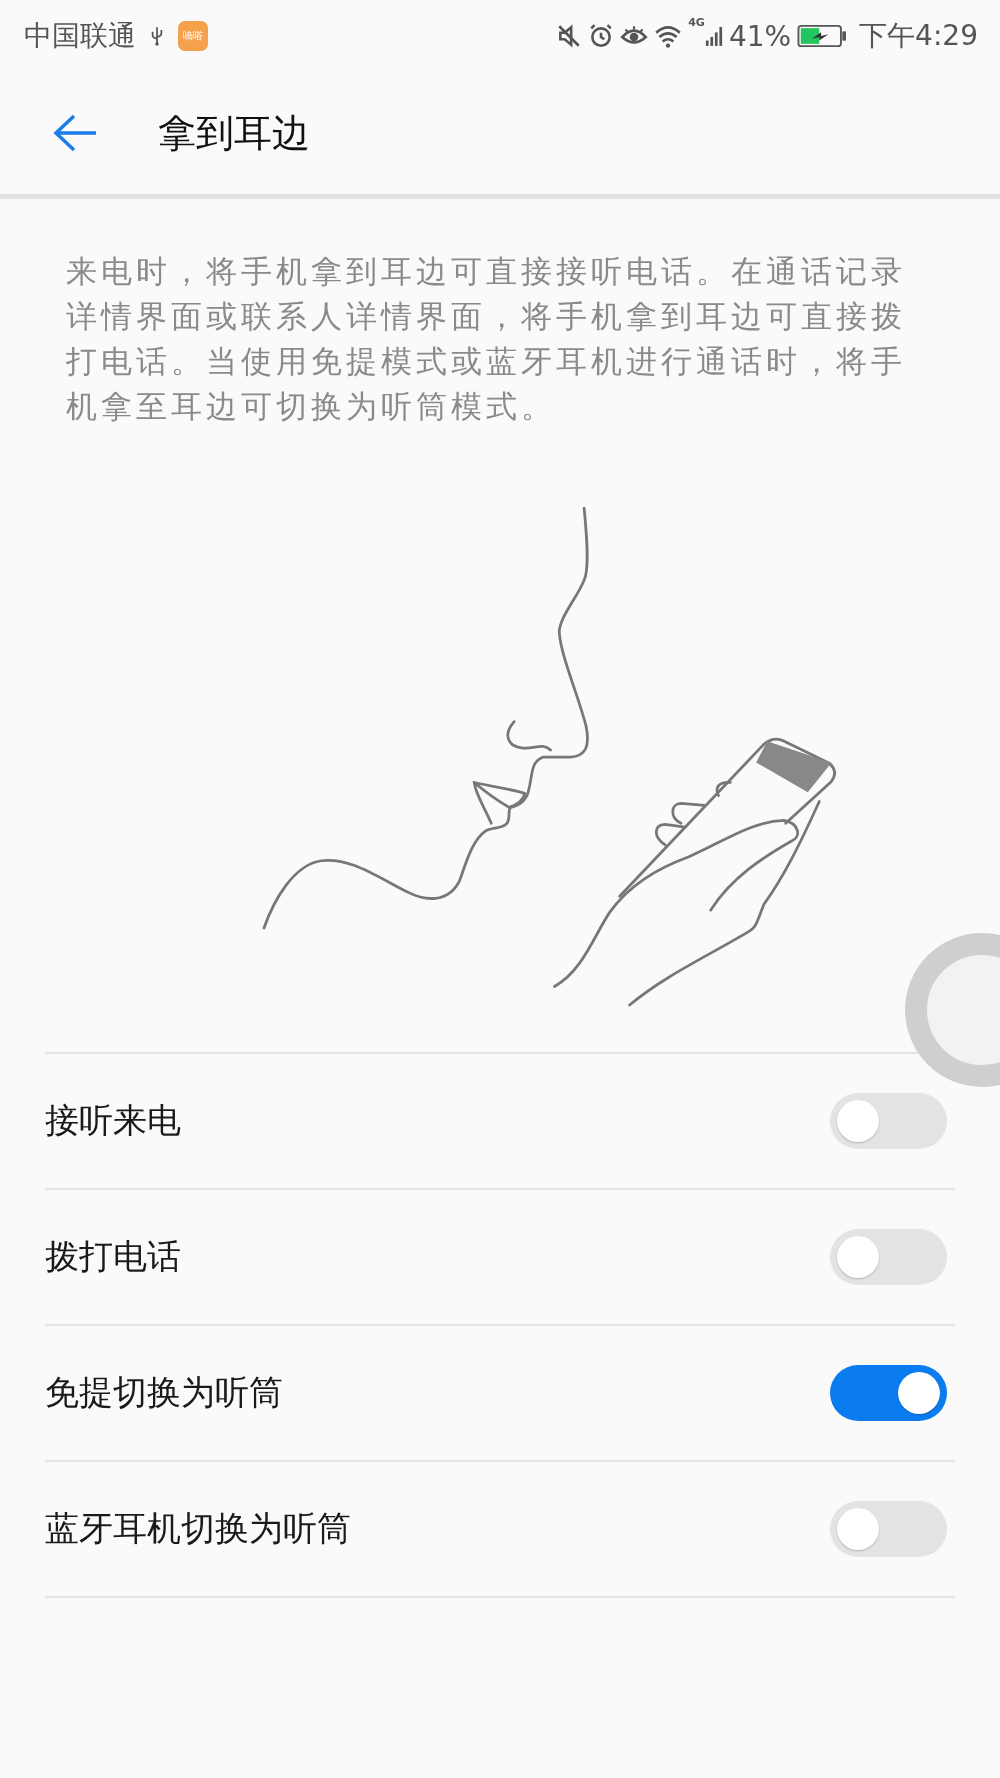 The width and height of the screenshot is (1000, 1778). What do you see at coordinates (713, 36) in the screenshot?
I see `signal-icon` at bounding box center [713, 36].